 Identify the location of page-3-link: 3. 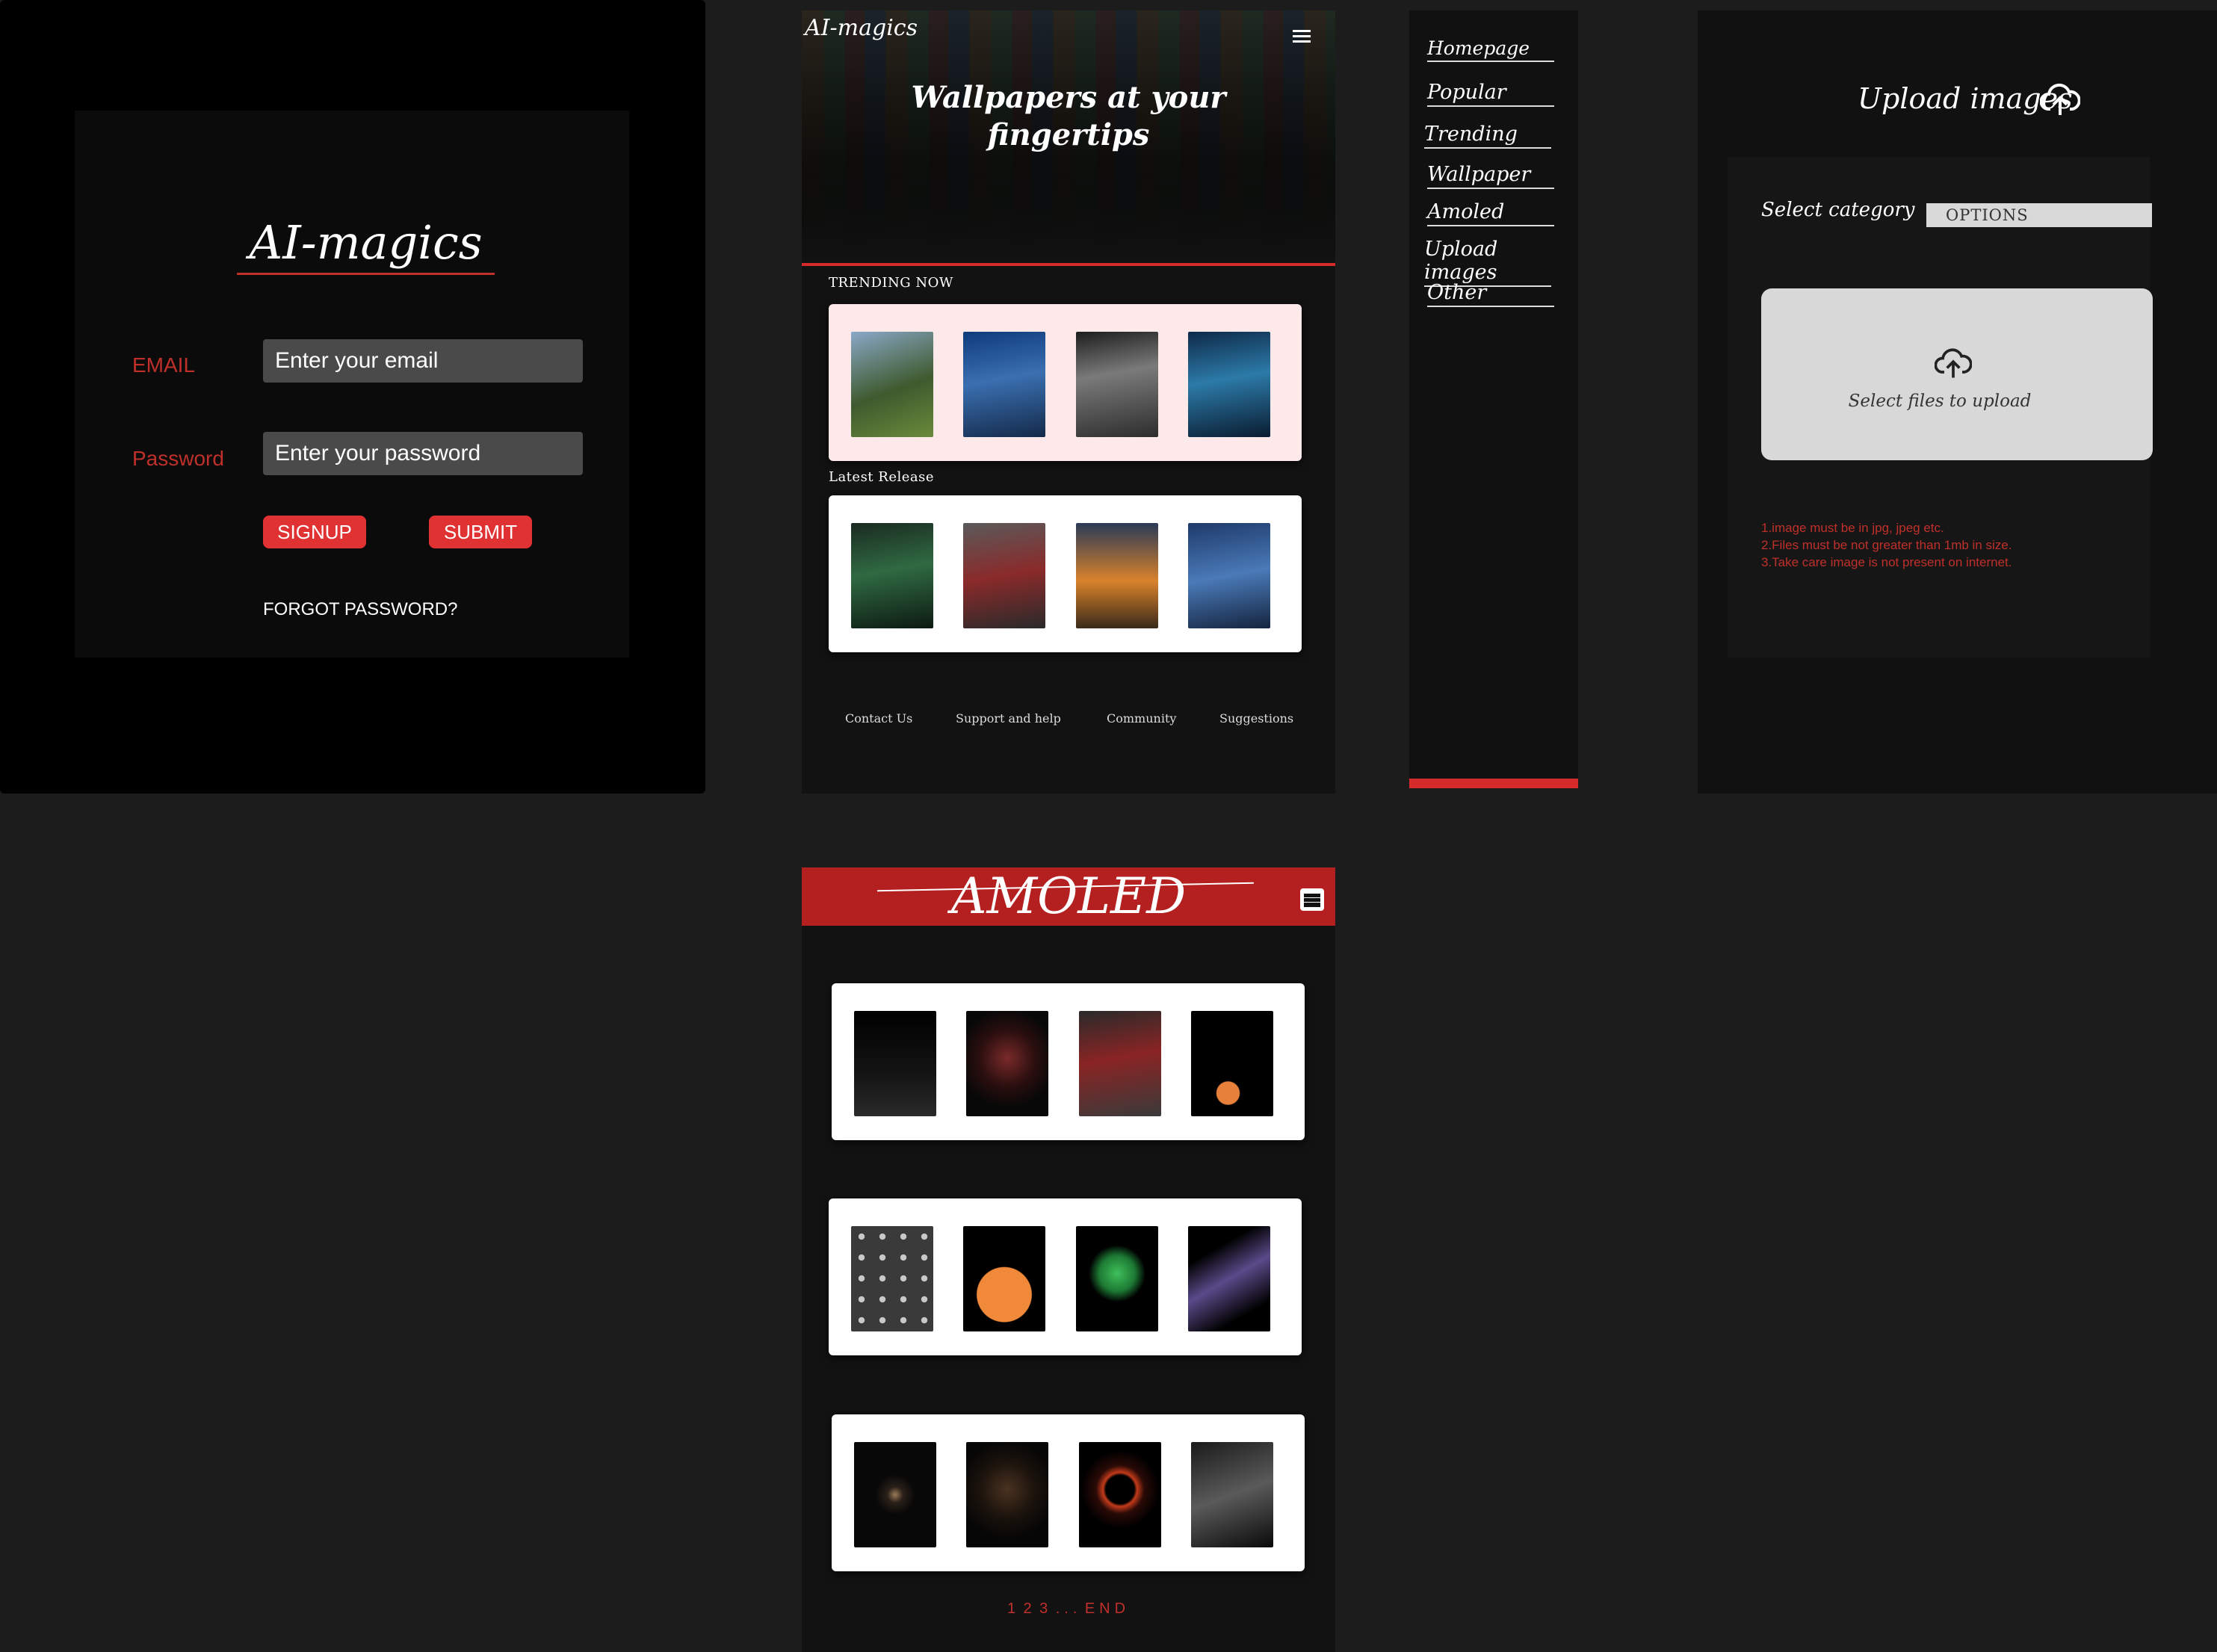
(1045, 1608).